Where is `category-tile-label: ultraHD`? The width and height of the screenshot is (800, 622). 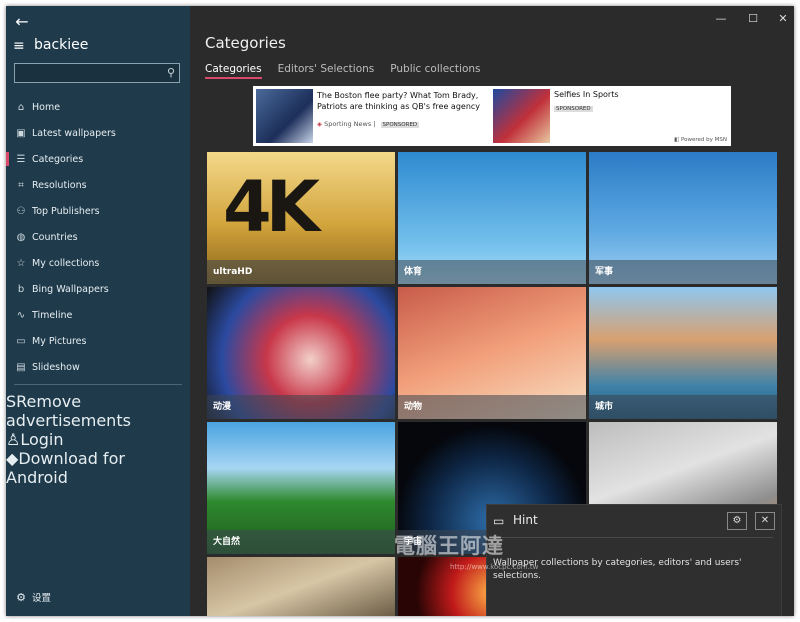
category-tile-label: ultraHD is located at coordinates (301, 272).